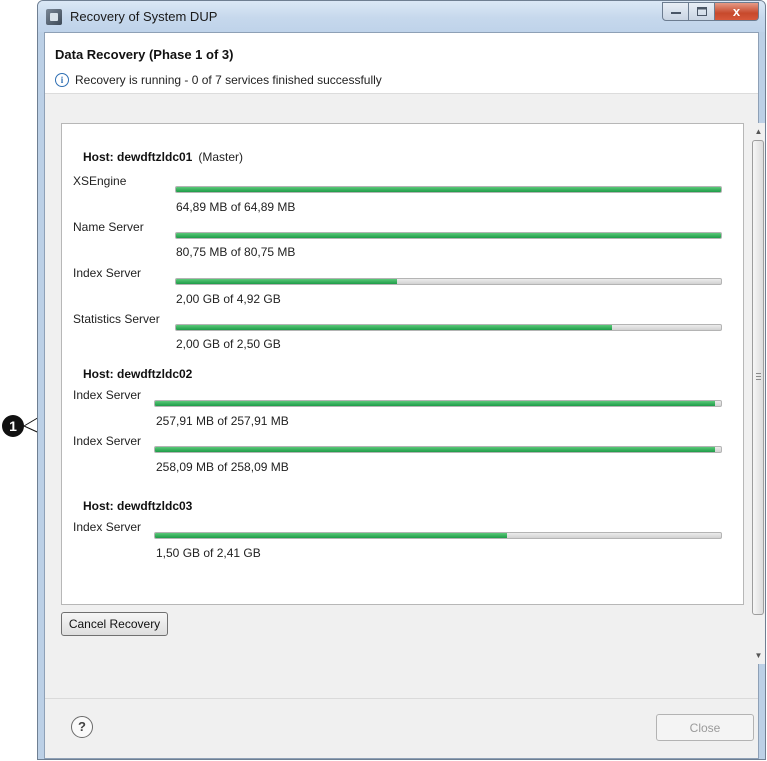  I want to click on host-title: Host: dewdftzldc03, so click(138, 506).